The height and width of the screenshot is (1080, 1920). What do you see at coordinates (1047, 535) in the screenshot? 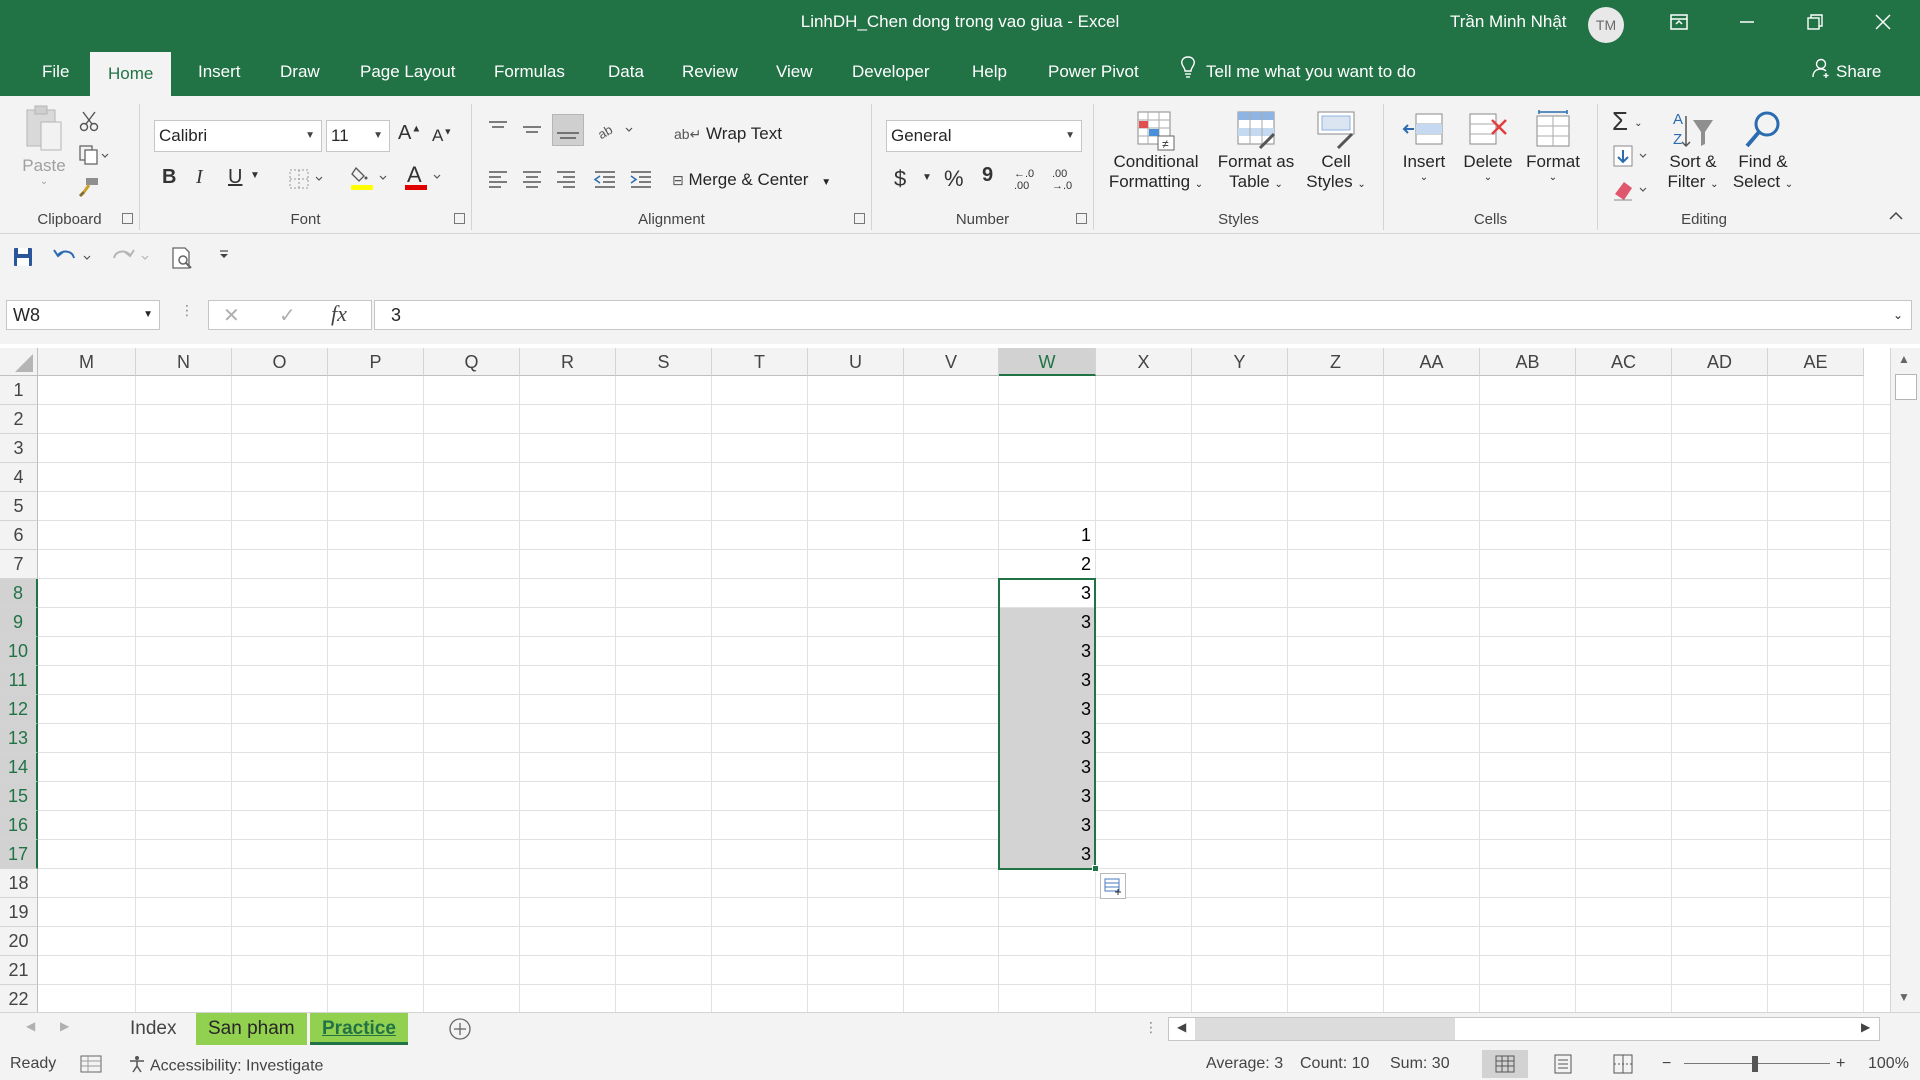
I see `cell-w6: 1` at bounding box center [1047, 535].